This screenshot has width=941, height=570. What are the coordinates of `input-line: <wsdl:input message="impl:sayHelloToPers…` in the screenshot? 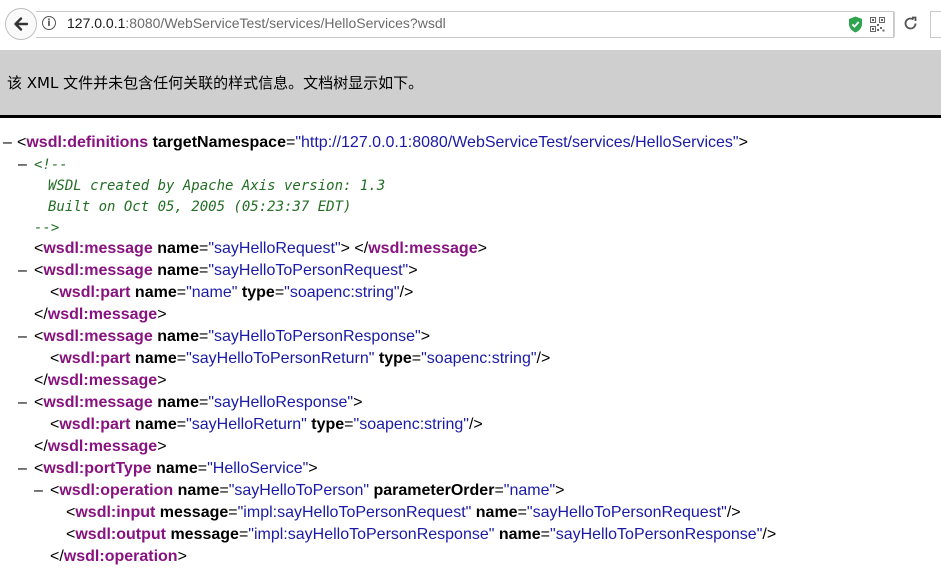 It's located at (403, 512).